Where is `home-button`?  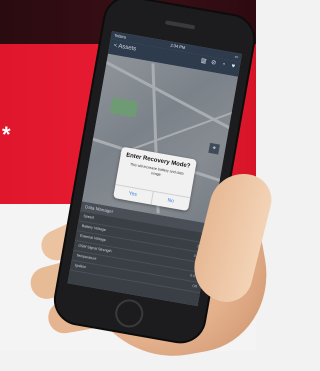
home-button is located at coordinates (129, 313).